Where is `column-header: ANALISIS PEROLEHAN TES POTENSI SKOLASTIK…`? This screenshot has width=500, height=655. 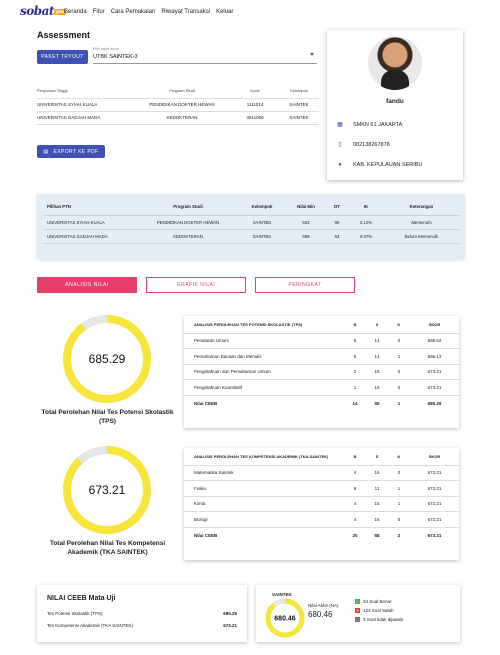
column-header: ANALISIS PEROLEHAN TES POTENSI SKOLASTIK… is located at coordinates (264, 325).